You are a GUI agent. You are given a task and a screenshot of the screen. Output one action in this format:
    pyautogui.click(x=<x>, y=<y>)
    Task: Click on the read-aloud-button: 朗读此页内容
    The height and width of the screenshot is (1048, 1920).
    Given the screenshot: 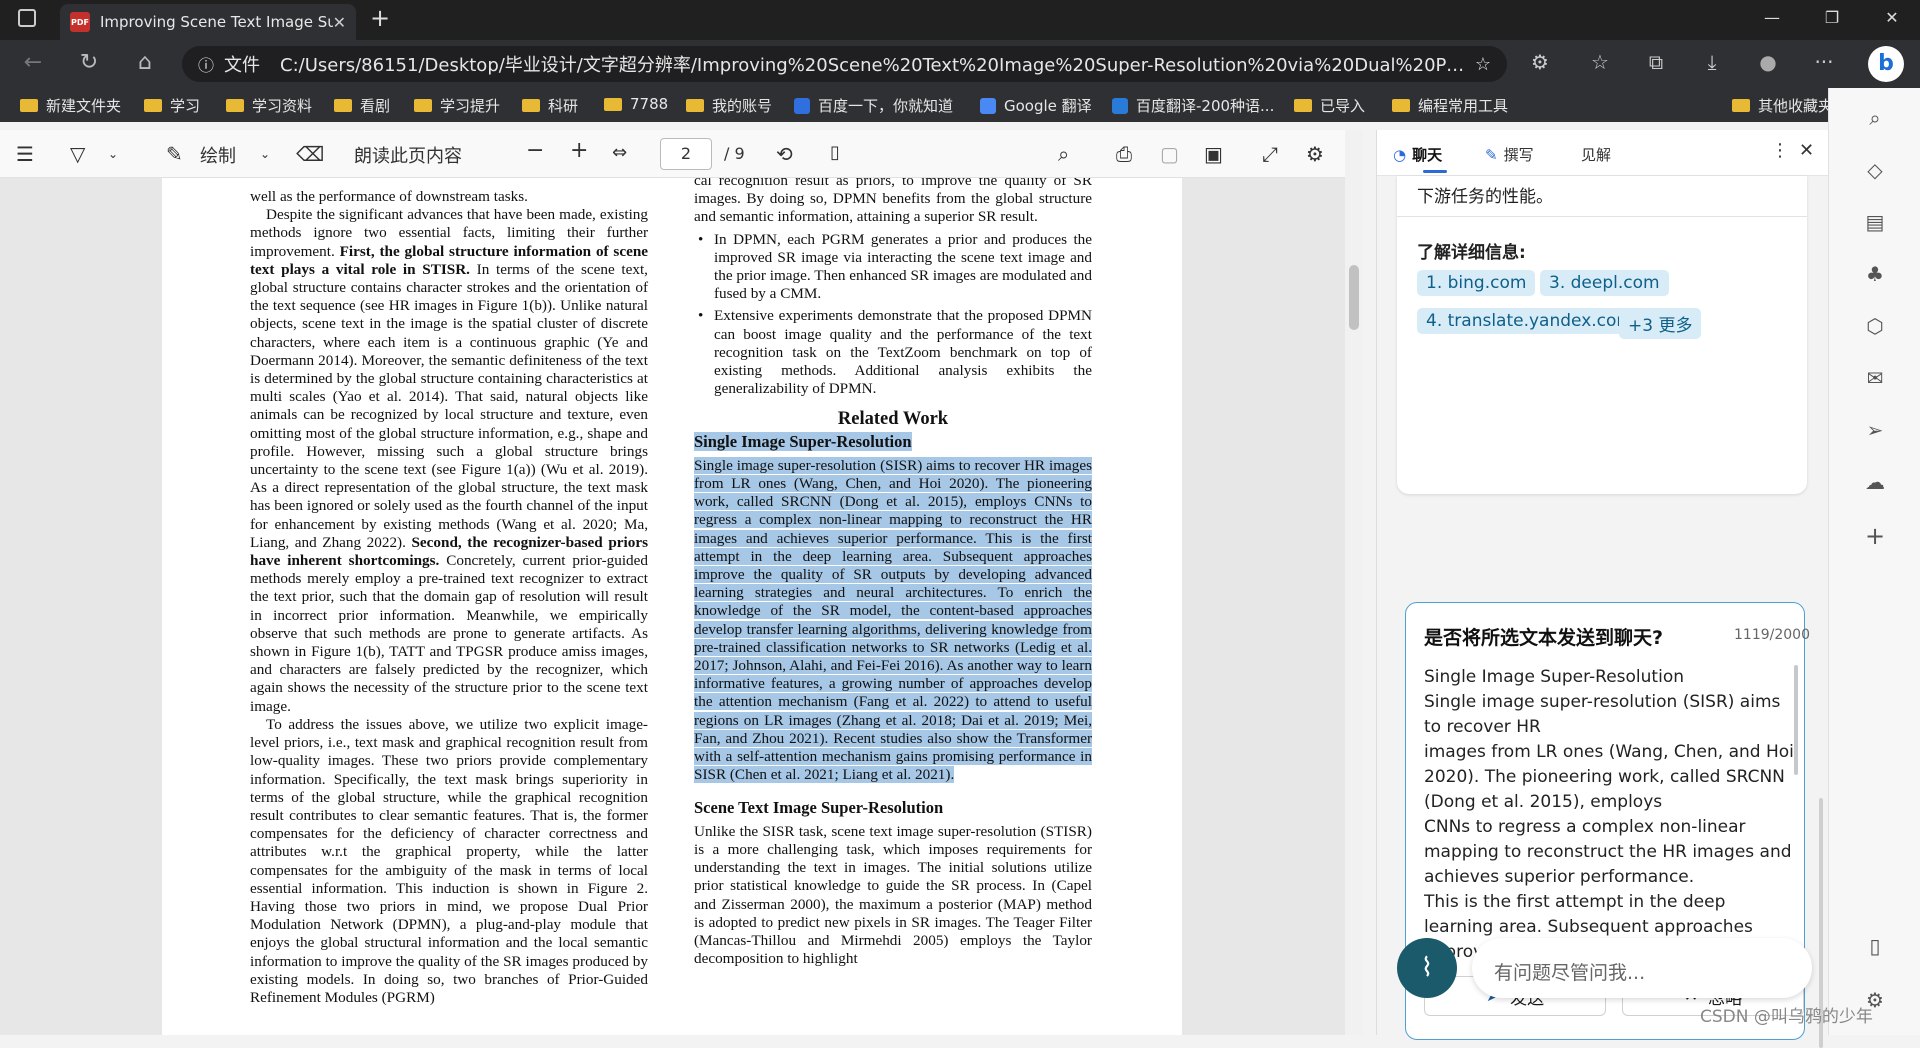 What is the action you would take?
    pyautogui.click(x=408, y=155)
    